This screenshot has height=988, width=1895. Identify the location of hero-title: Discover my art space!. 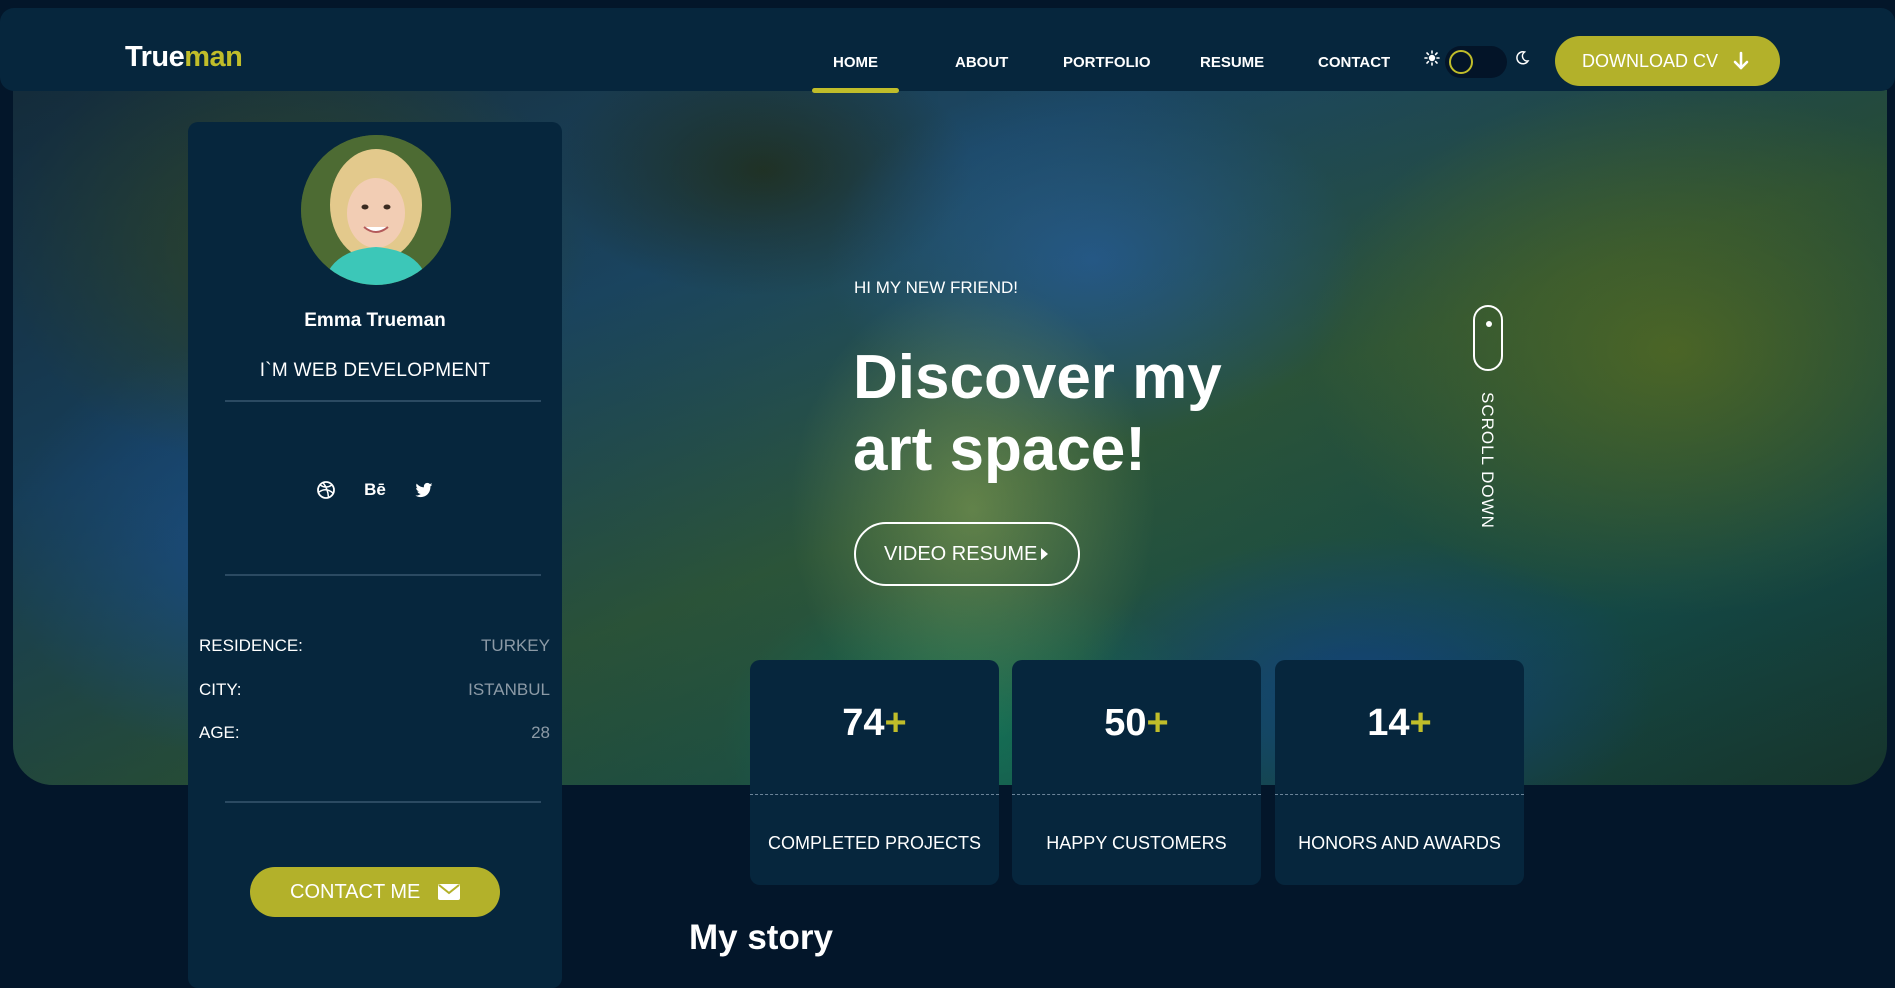
(1073, 414).